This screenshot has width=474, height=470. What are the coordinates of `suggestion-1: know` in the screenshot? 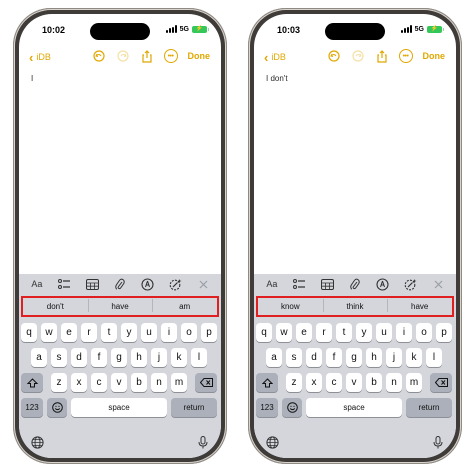 It's located at (290, 306).